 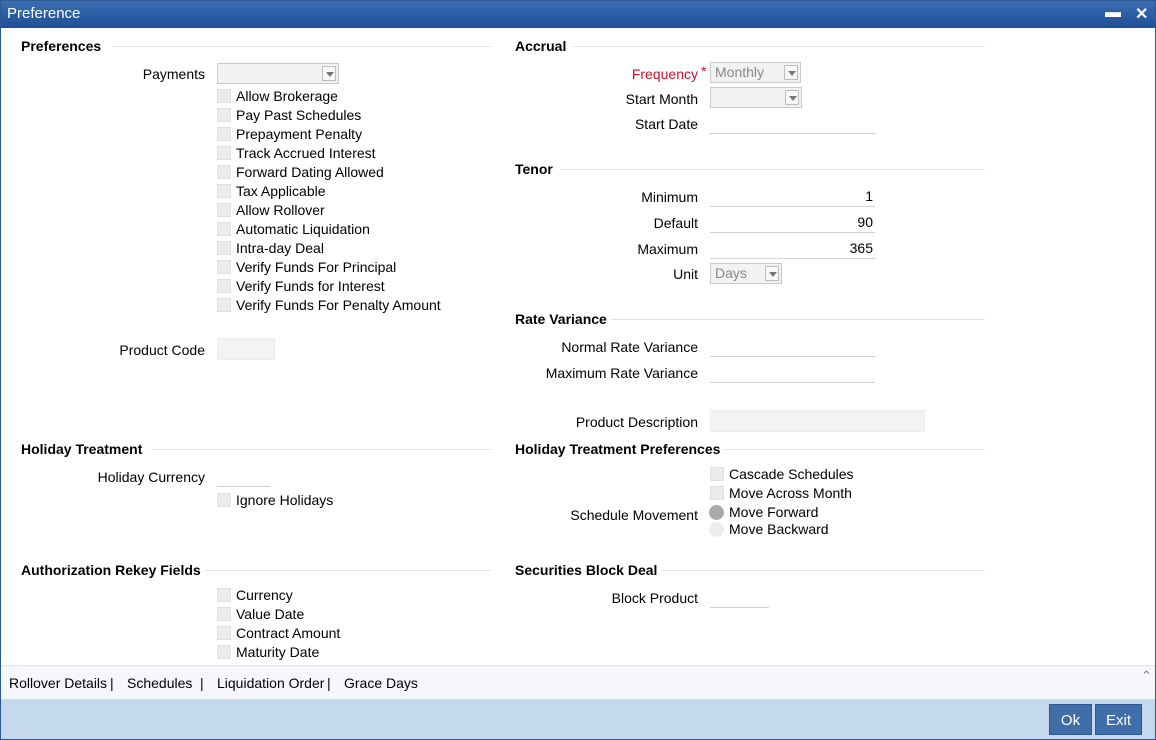 I want to click on preference-label: Track Accrued Interest, so click(x=306, y=153).